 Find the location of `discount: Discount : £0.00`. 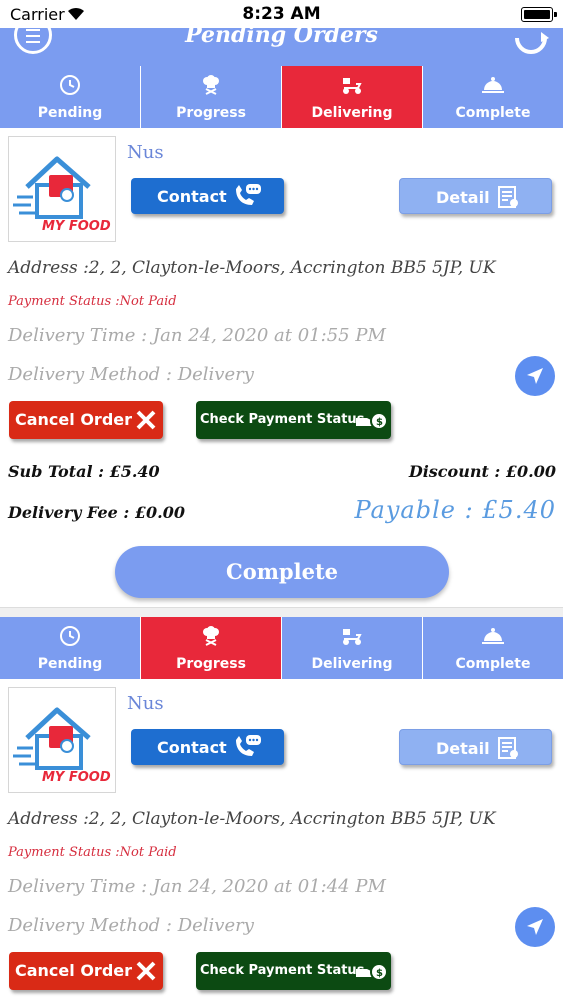

discount: Discount : £0.00 is located at coordinates (482, 471).